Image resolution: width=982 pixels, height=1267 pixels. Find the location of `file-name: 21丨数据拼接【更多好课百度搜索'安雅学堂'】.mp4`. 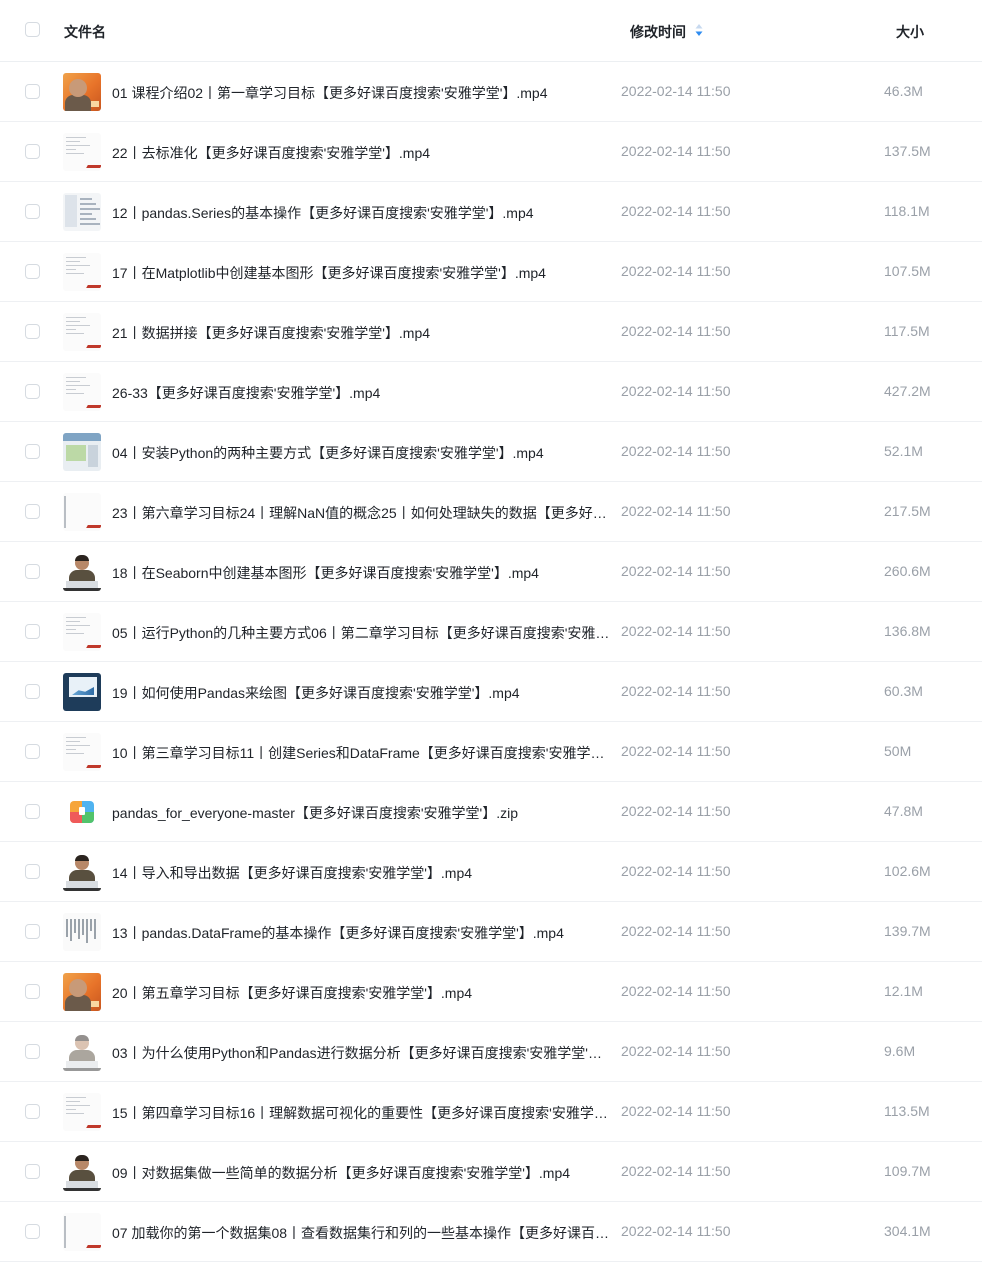

file-name: 21丨数据拼接【更多好课百度搜索'安雅学堂'】.mp4 is located at coordinates (361, 333).